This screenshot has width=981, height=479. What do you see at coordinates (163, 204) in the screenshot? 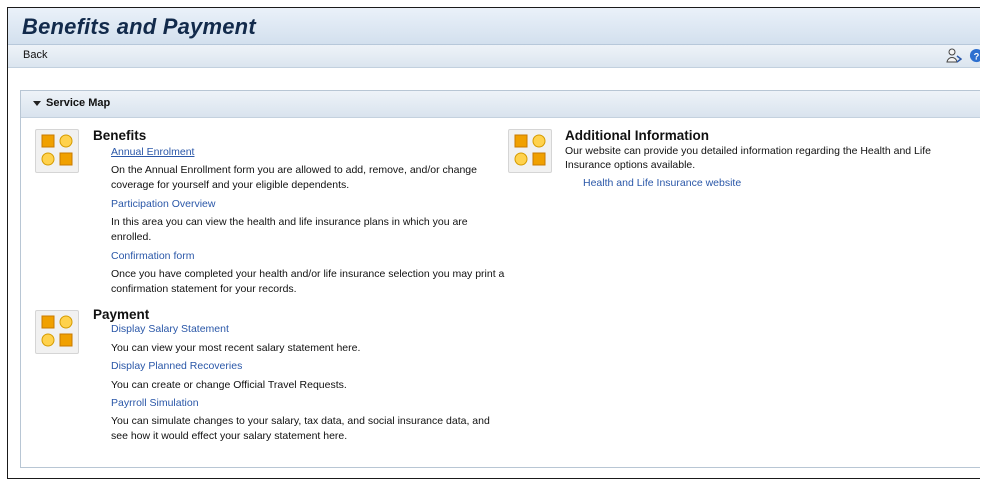
I see `participation-overview-link: Participation Overview` at bounding box center [163, 204].